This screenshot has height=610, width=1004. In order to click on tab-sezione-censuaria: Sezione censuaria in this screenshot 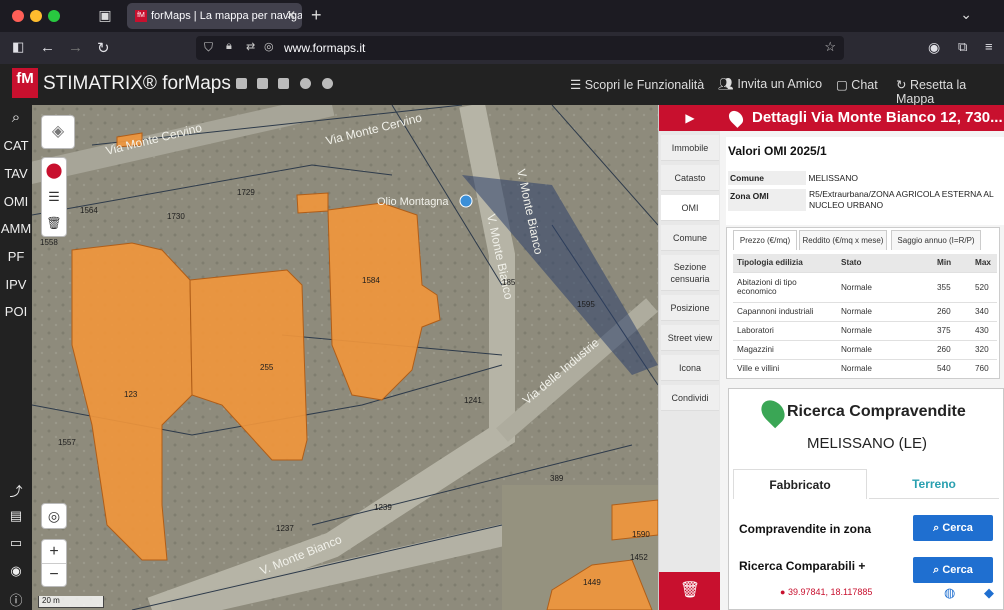, I will do `click(690, 273)`.